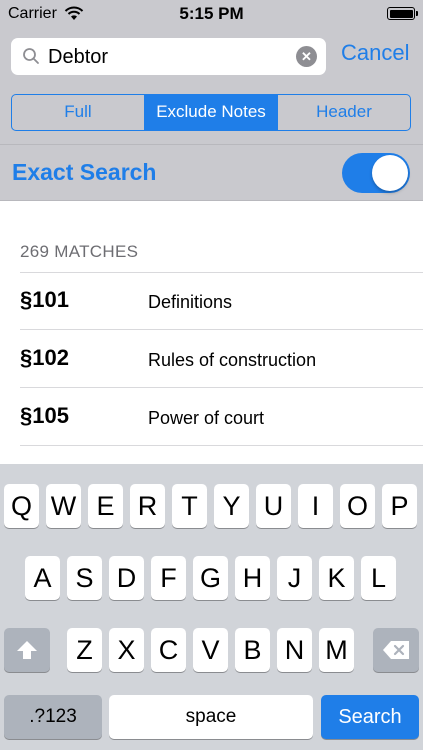 The image size is (423, 750). I want to click on key-e: E, so click(105, 506).